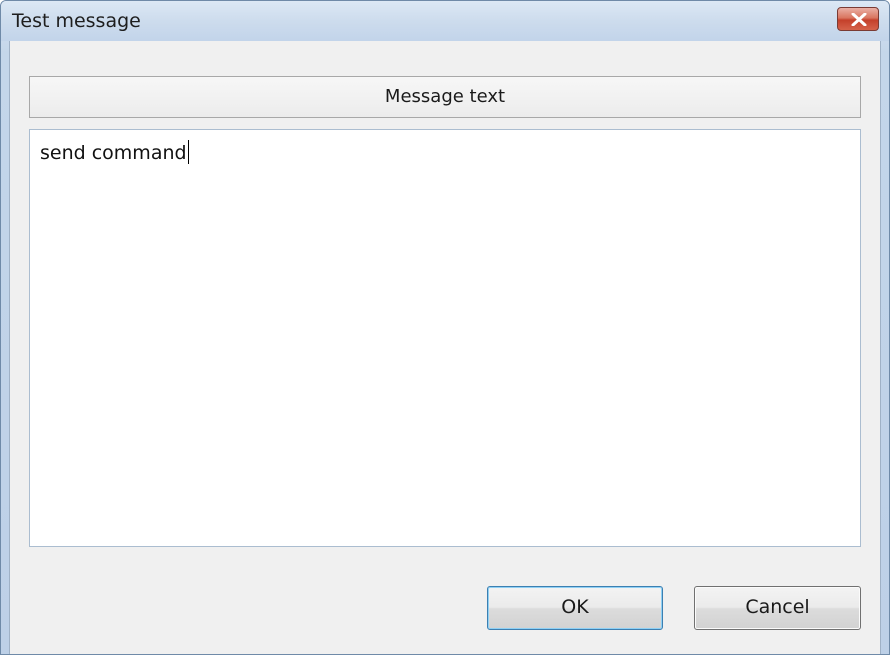 Image resolution: width=890 pixels, height=655 pixels. I want to click on message-text-value: send command, so click(113, 153).